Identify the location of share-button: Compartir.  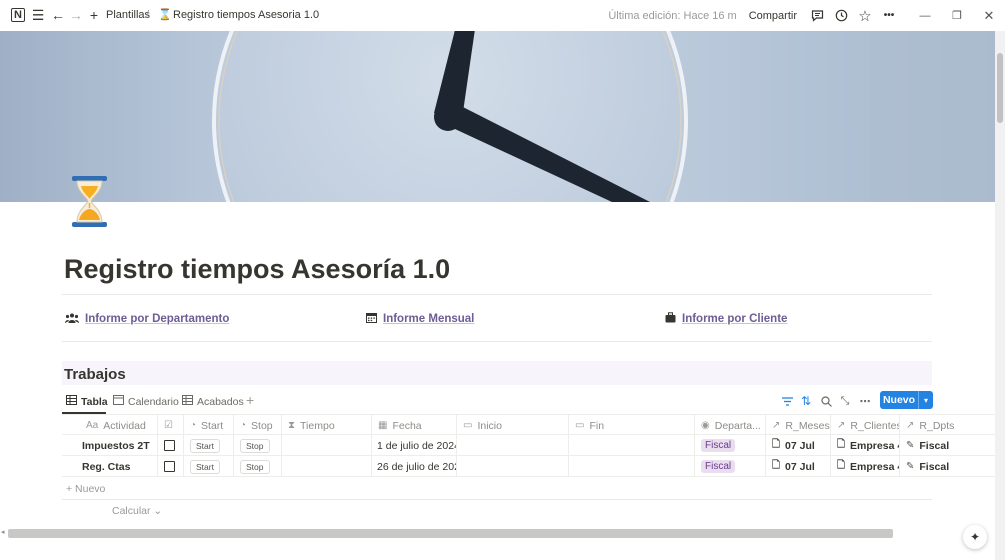
(773, 16).